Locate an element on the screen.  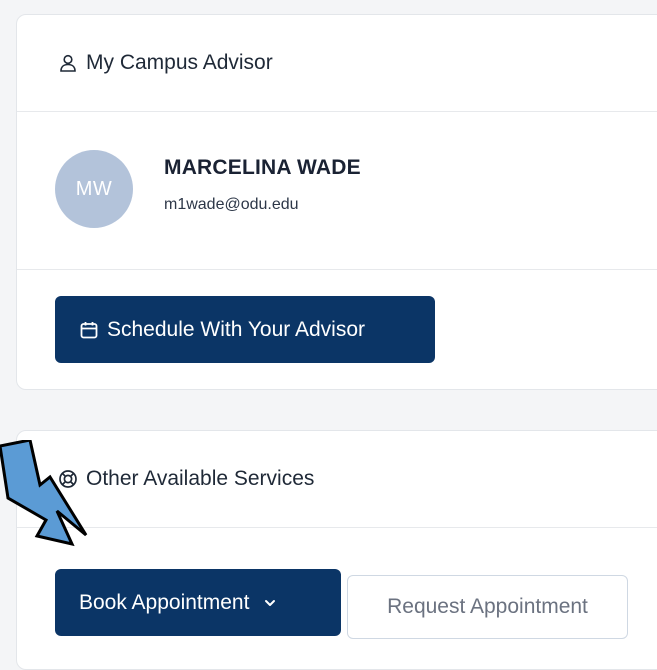
schedule-with-advisor-button: Schedule With Your Advisor is located at coordinates (245, 329).